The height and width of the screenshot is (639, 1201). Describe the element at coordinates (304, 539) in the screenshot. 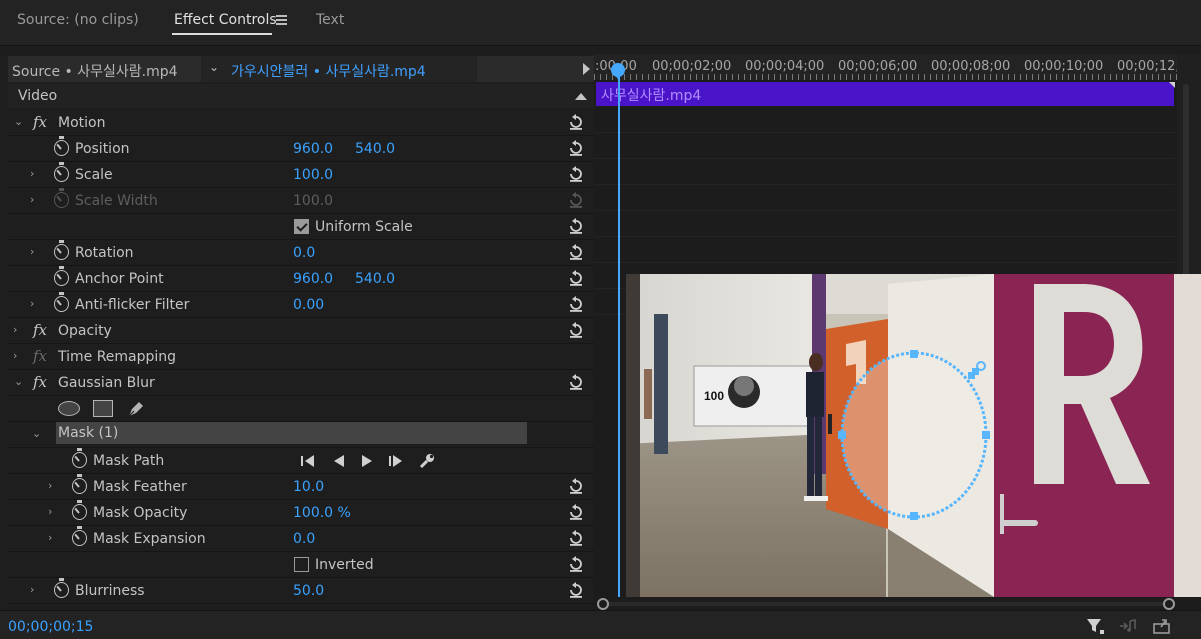

I see `mask-expansion-value: 0.0` at that location.